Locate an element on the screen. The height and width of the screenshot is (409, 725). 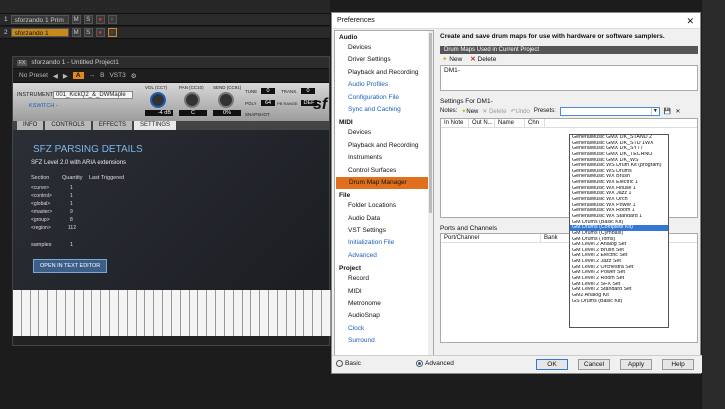
advanced-label: Advanced is located at coordinates (439, 364).